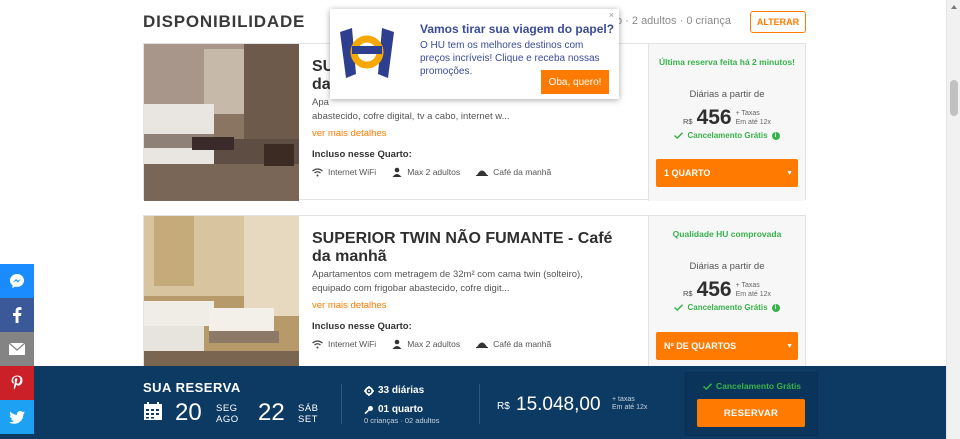  I want to click on checkout-day: 22, so click(271, 413).